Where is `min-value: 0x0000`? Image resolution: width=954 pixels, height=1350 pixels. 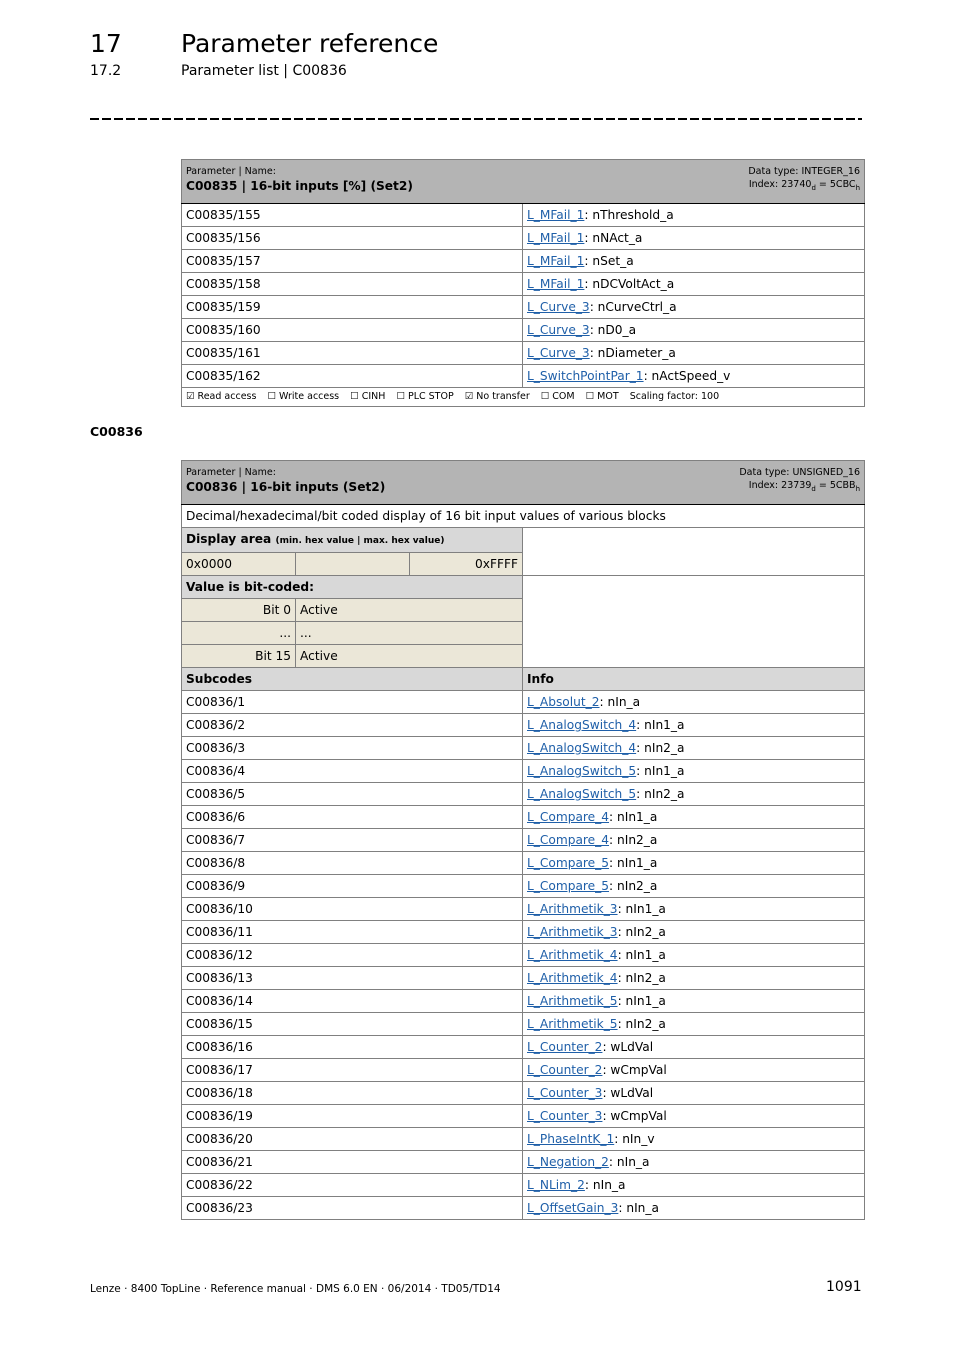 min-value: 0x0000 is located at coordinates (238, 564).